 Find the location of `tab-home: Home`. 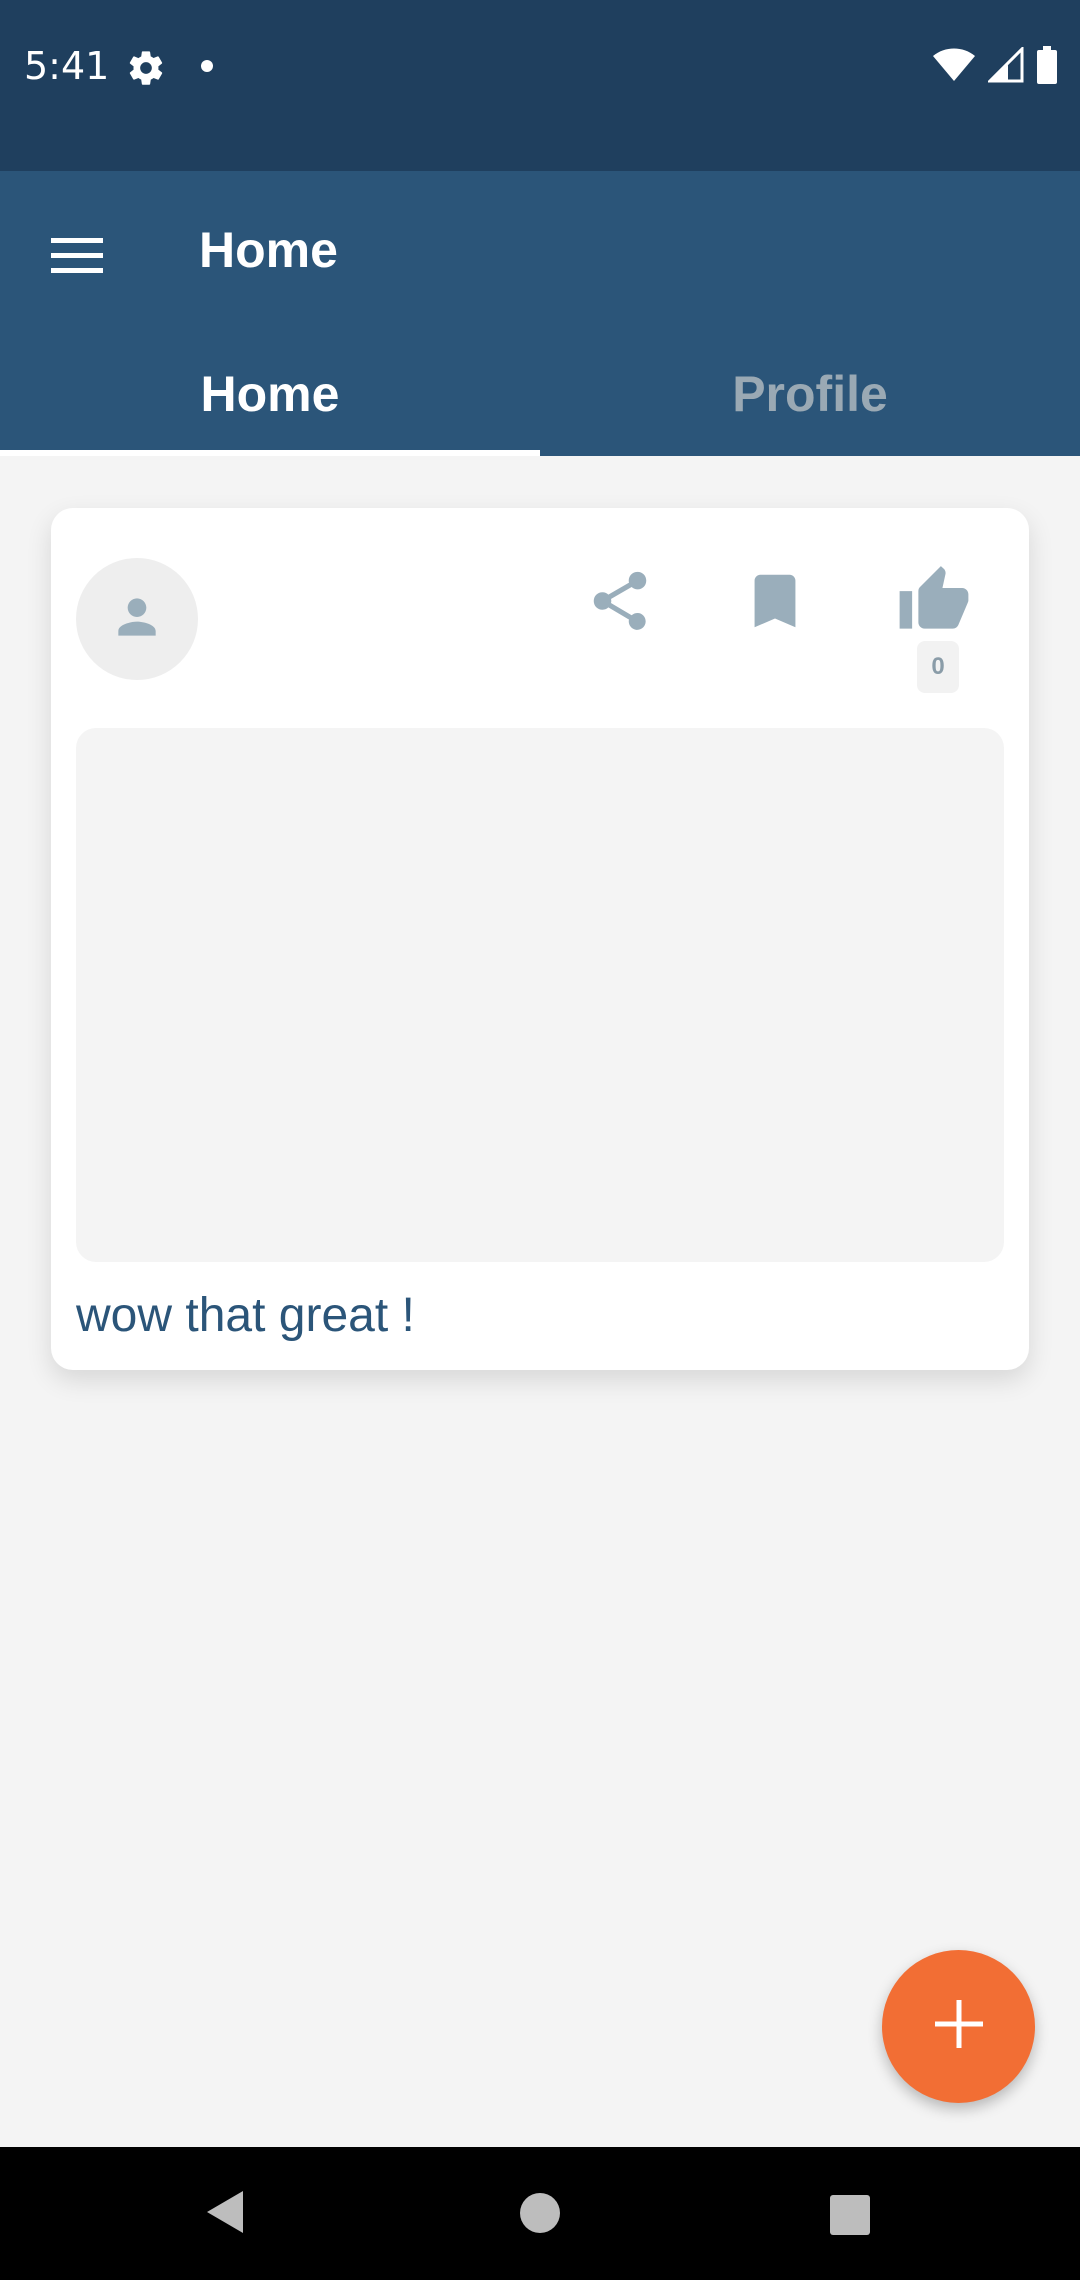

tab-home: Home is located at coordinates (270, 393).